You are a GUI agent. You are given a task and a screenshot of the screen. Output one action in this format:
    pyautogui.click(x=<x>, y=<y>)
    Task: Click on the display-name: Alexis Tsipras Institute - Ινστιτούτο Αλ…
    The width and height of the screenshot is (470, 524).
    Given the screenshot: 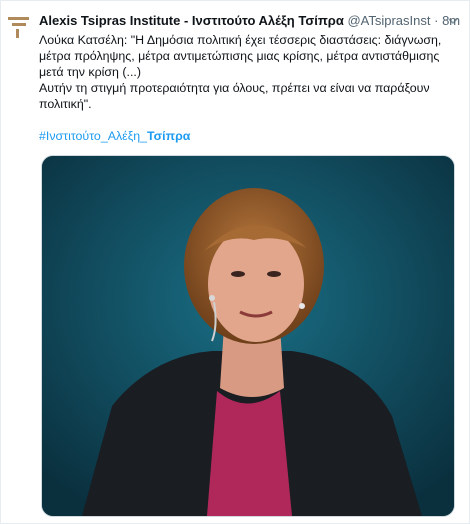 What is the action you would take?
    pyautogui.click(x=191, y=20)
    